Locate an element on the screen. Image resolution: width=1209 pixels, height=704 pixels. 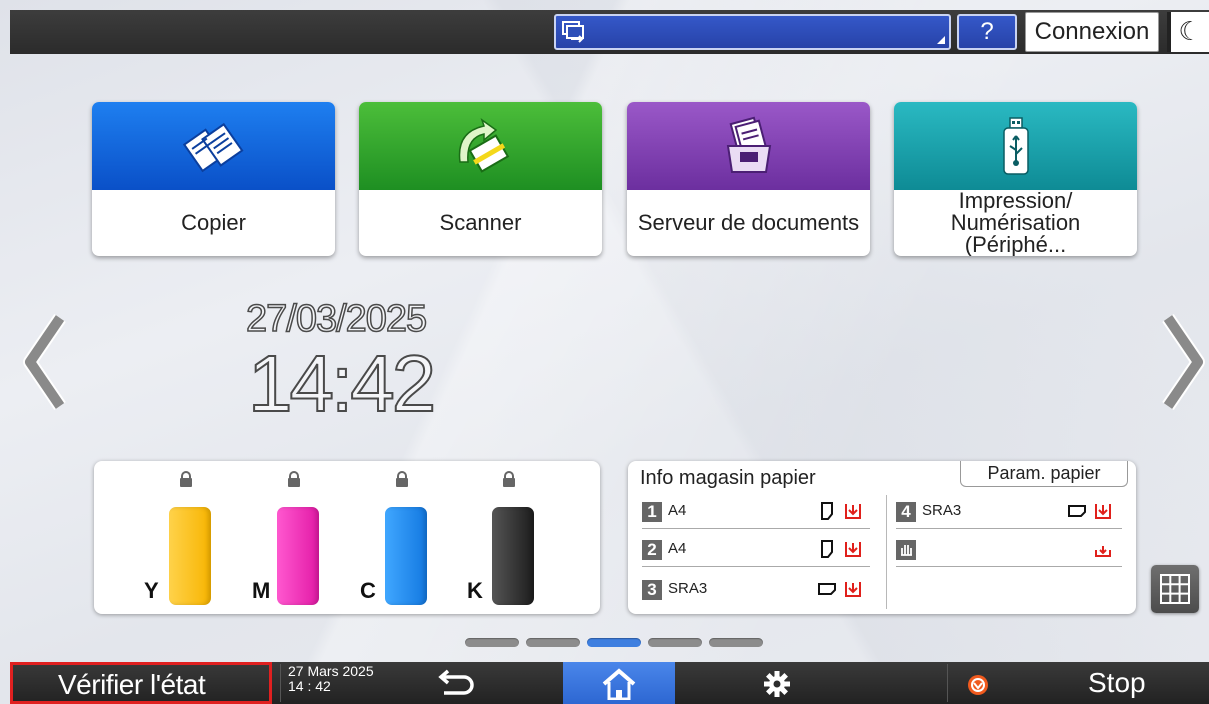
paper-tray-title: Info magasin papier is located at coordinates (728, 478).